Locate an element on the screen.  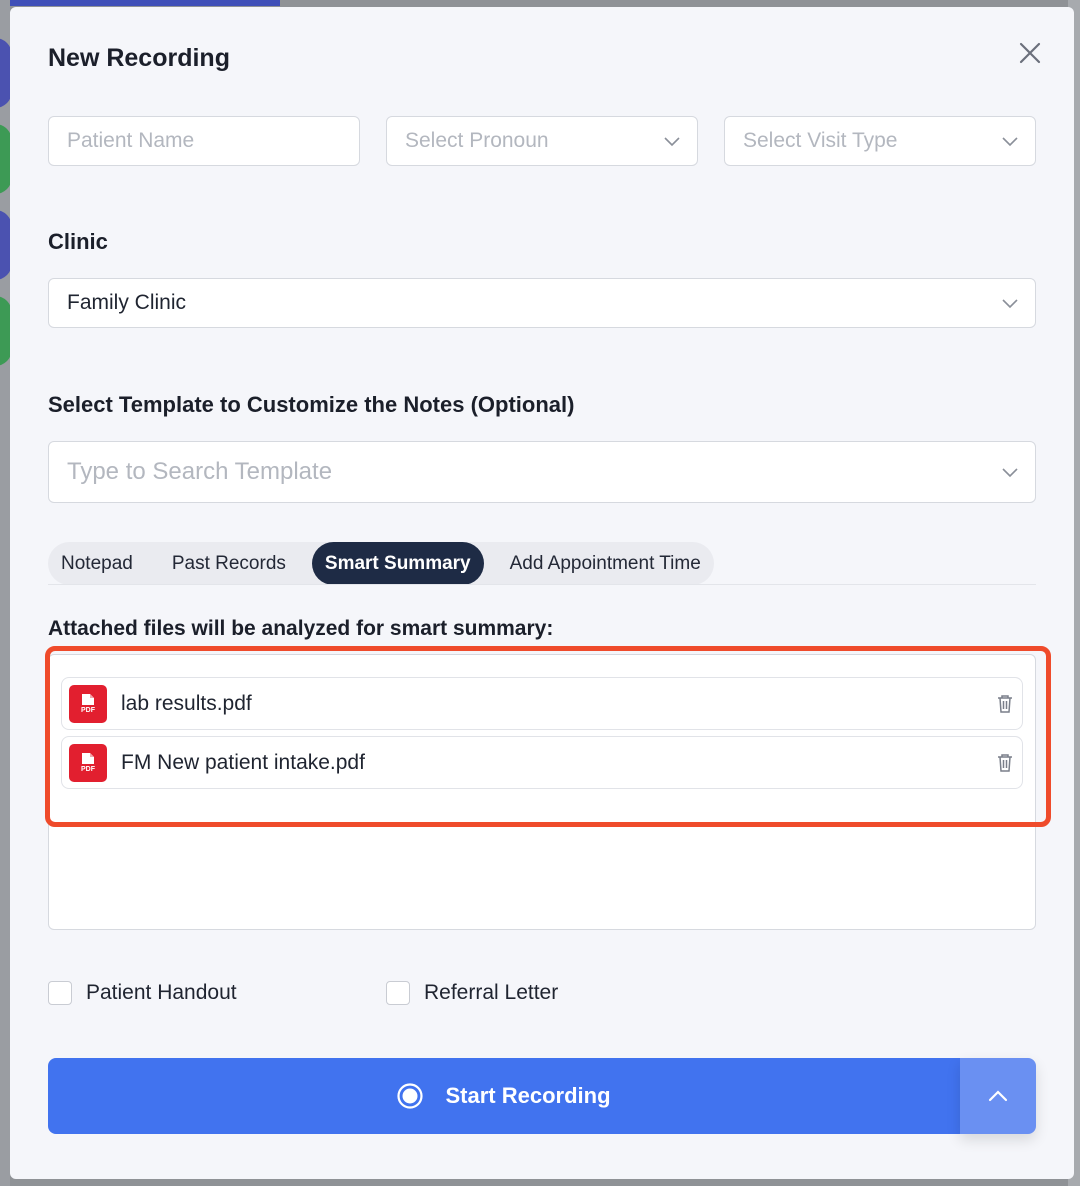
record-icon is located at coordinates (410, 1096).